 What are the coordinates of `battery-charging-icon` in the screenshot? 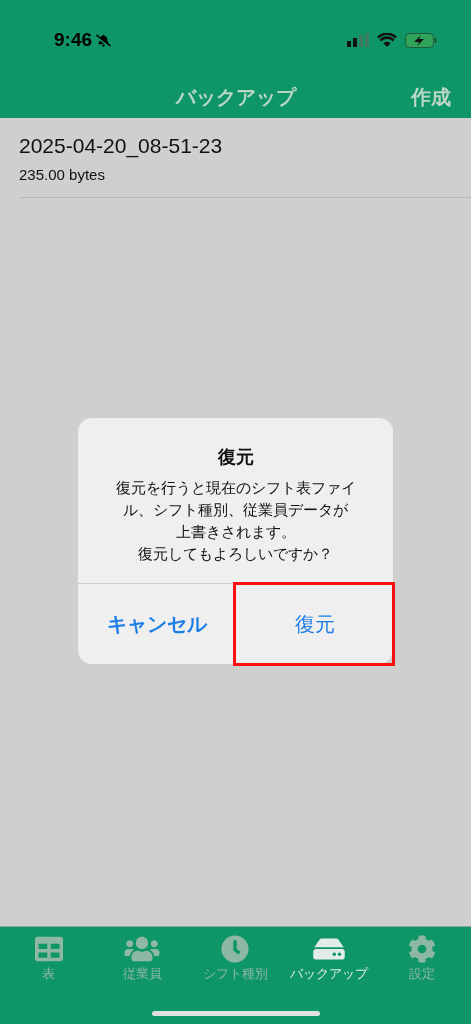 It's located at (421, 40).